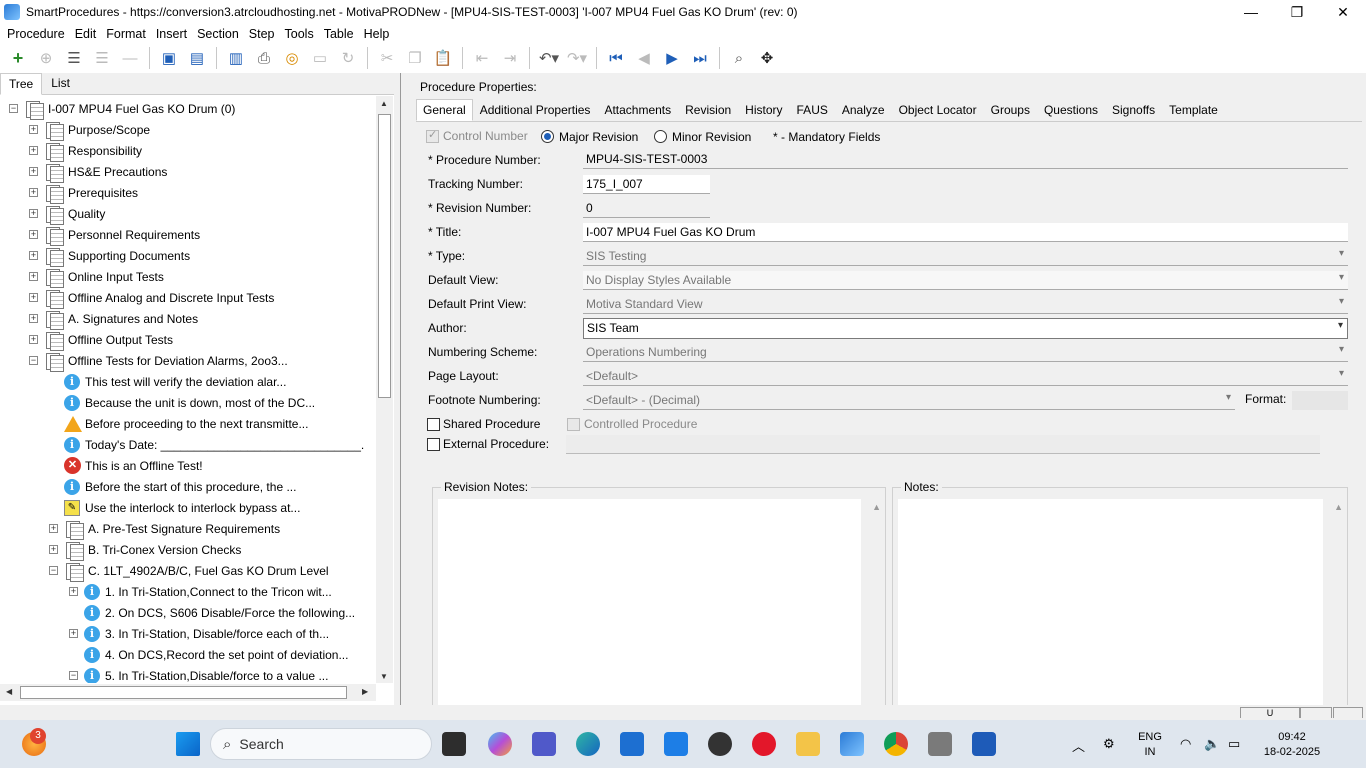 Image resolution: width=1366 pixels, height=768 pixels. I want to click on tree-node: + Responsibility, so click(85, 151).